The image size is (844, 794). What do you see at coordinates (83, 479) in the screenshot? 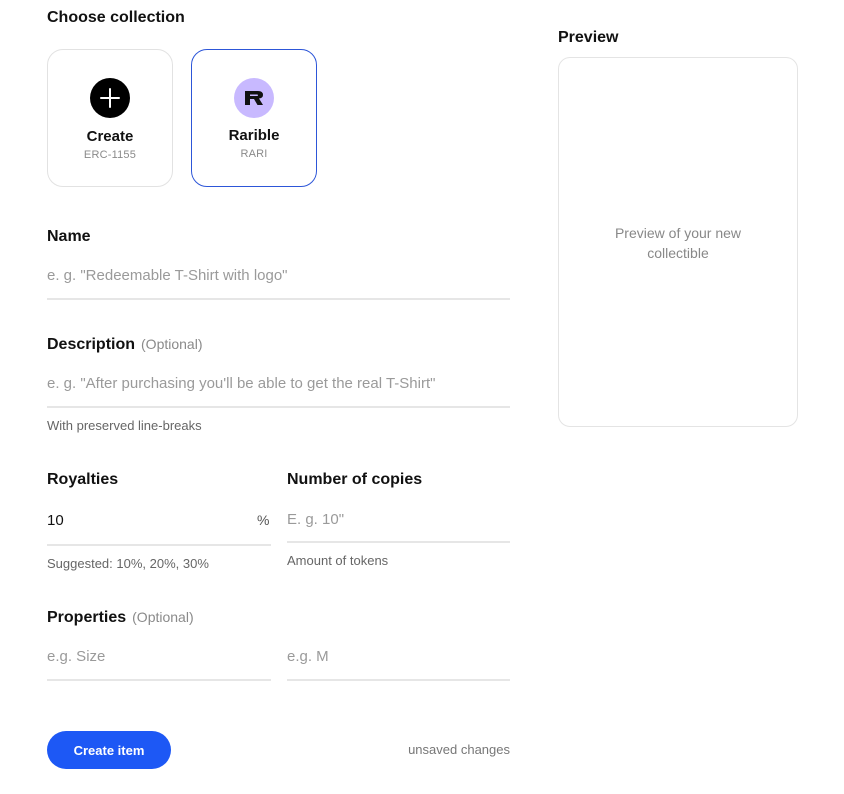
I see `royalties-label: Royalties` at bounding box center [83, 479].